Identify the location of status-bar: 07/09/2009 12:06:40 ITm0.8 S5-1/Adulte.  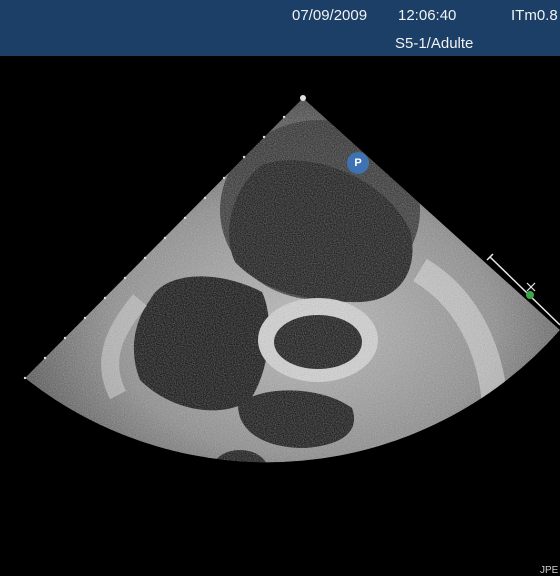
(280, 28).